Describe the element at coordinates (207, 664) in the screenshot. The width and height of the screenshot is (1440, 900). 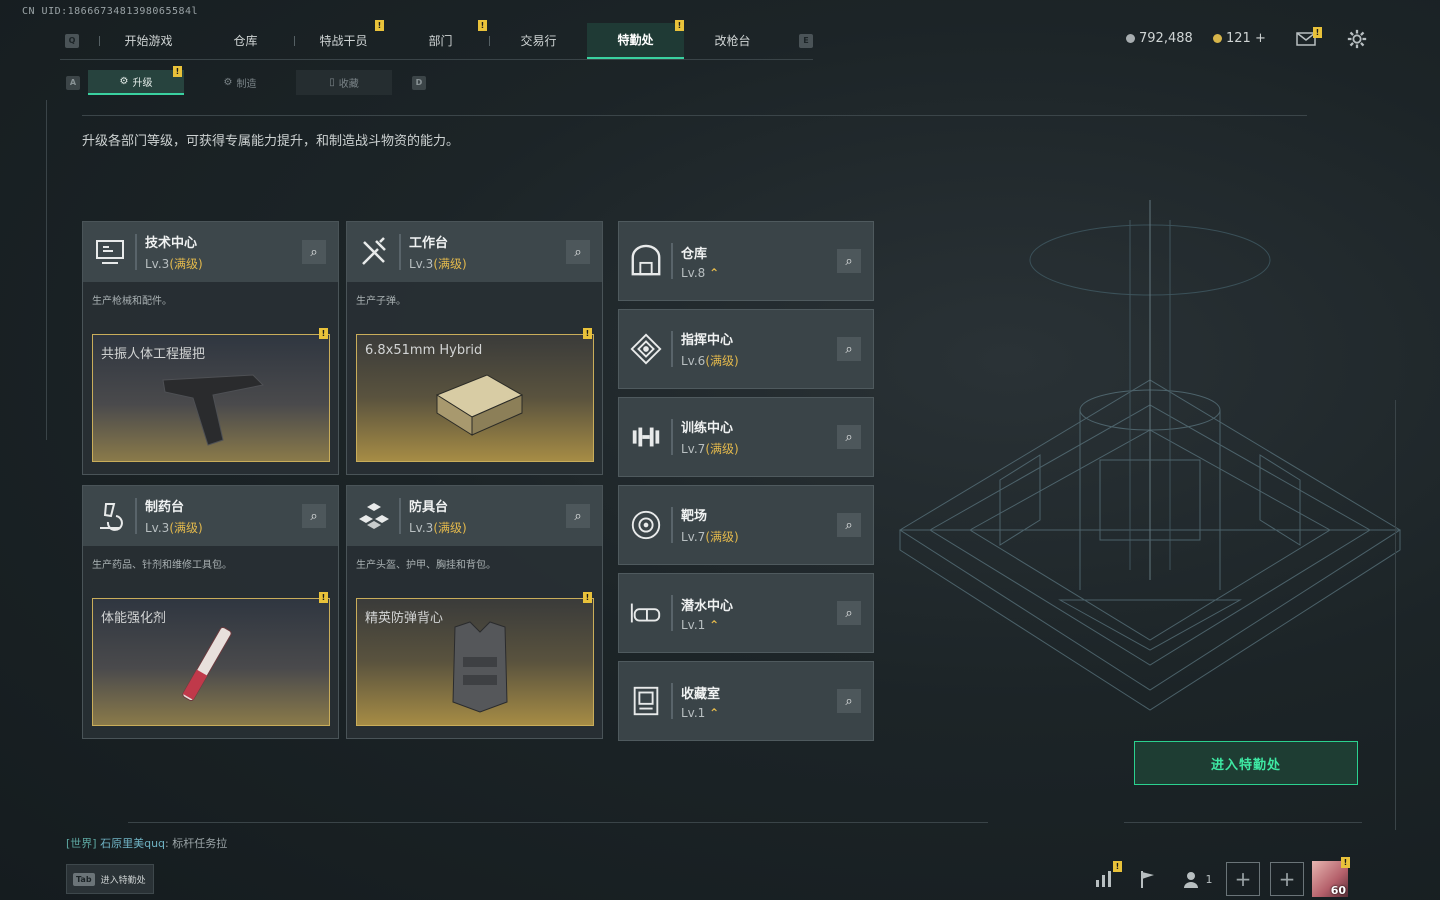
I see `injector-item-image` at that location.